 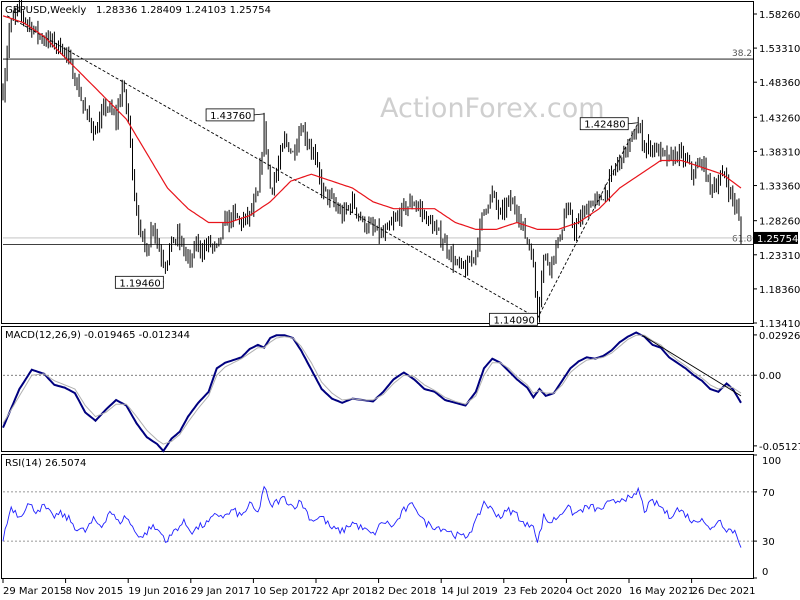 I want to click on date-axis-label: 4 Oct 2020, so click(x=593, y=591).